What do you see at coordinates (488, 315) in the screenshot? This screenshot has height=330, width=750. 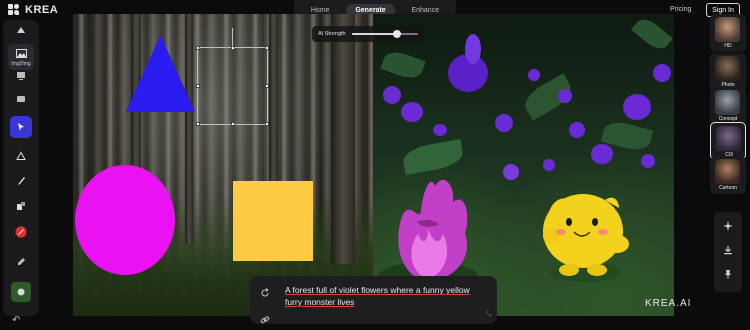 I see `resize-grip-icon: ⤡` at bounding box center [488, 315].